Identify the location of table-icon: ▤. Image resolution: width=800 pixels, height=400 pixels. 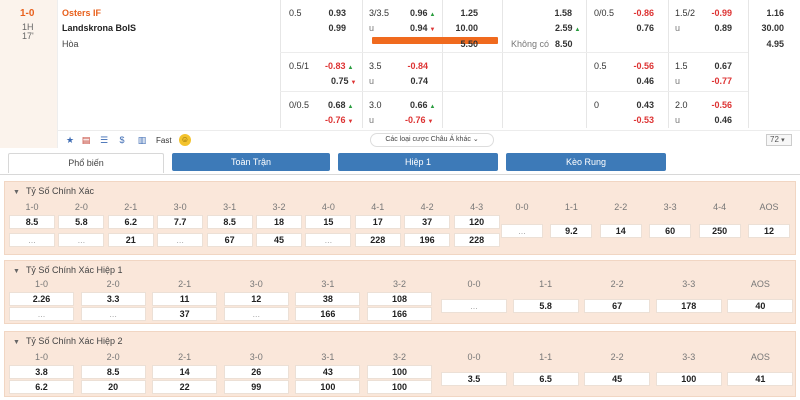
(86, 140).